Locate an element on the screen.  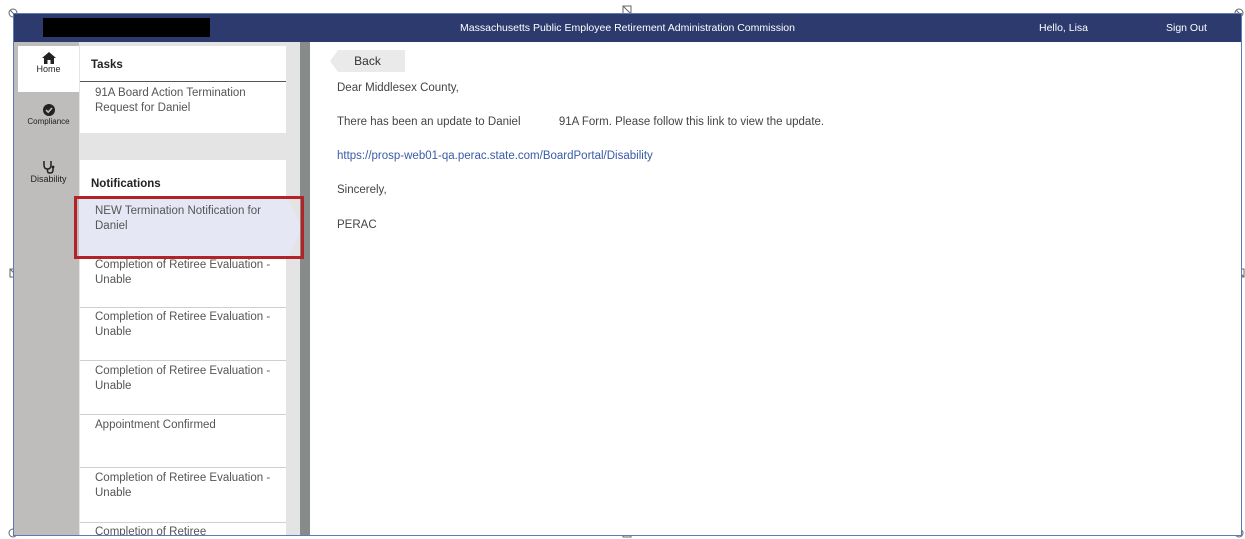
notifications-heading: Notifications is located at coordinates (126, 184).